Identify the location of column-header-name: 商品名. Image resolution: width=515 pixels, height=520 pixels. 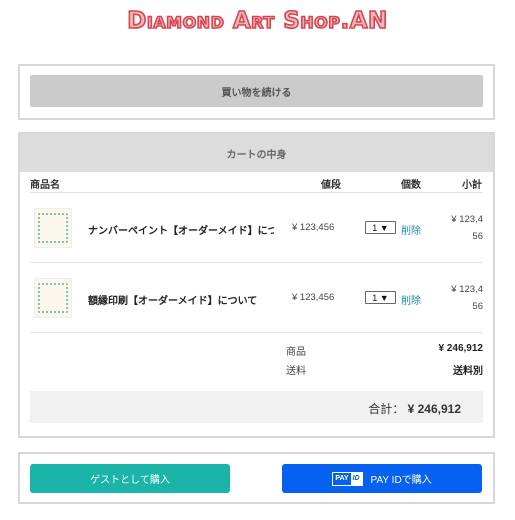
(45, 185).